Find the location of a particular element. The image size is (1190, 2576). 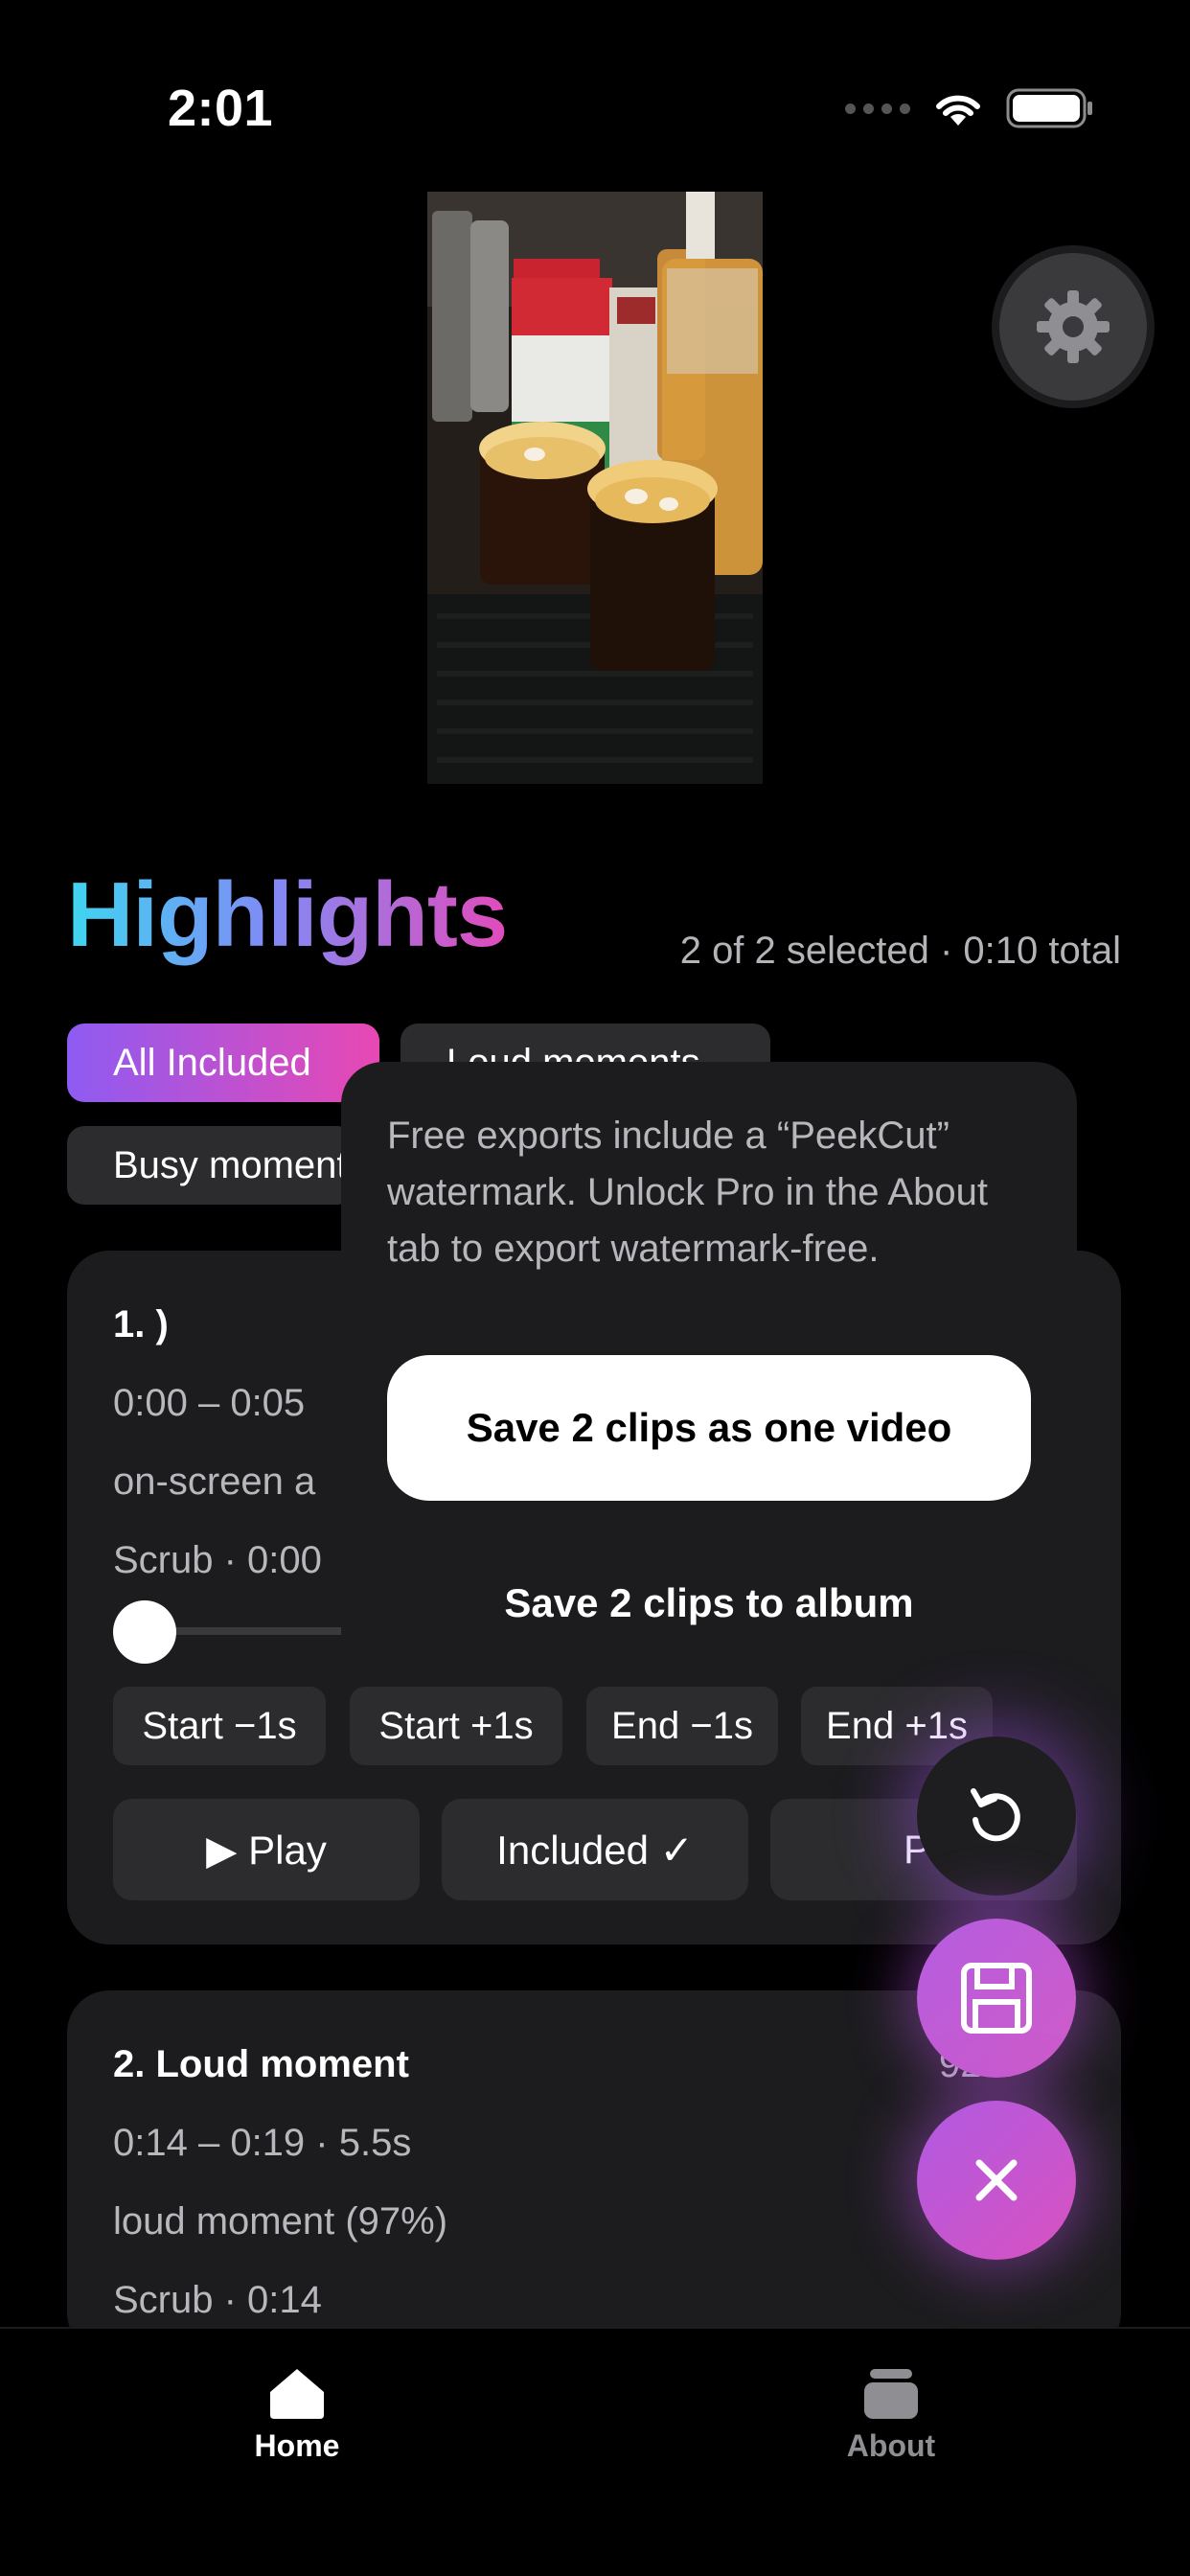

floppy-disk-icon is located at coordinates (997, 1998).